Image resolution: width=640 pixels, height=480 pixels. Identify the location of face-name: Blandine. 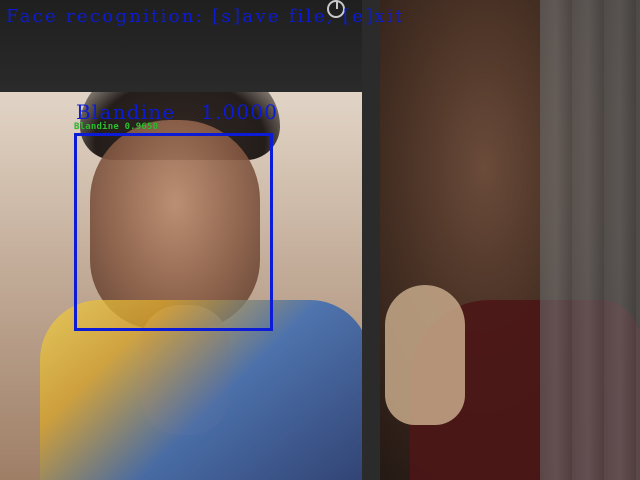
(126, 112).